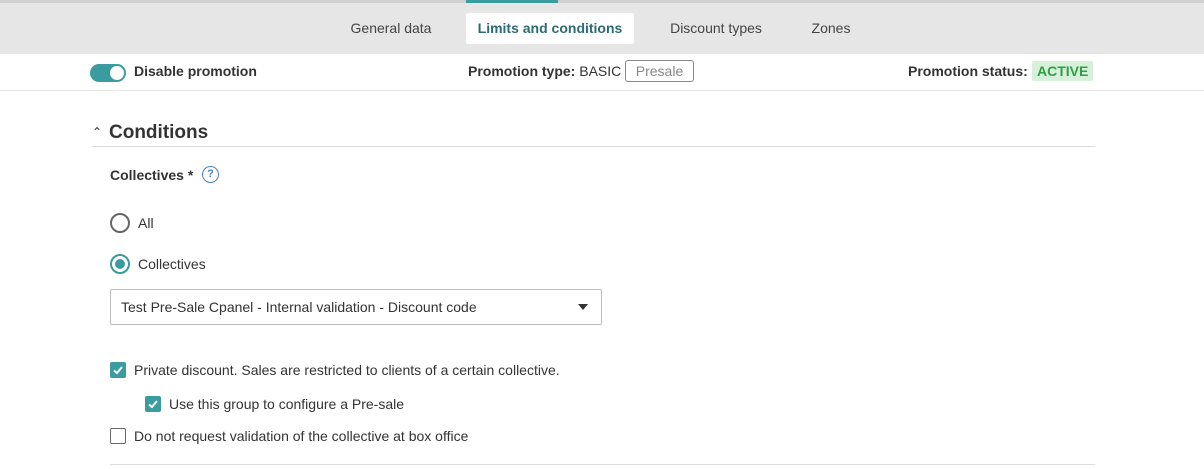 The height and width of the screenshot is (469, 1204). What do you see at coordinates (583, 307) in the screenshot?
I see `caret-down-icon` at bounding box center [583, 307].